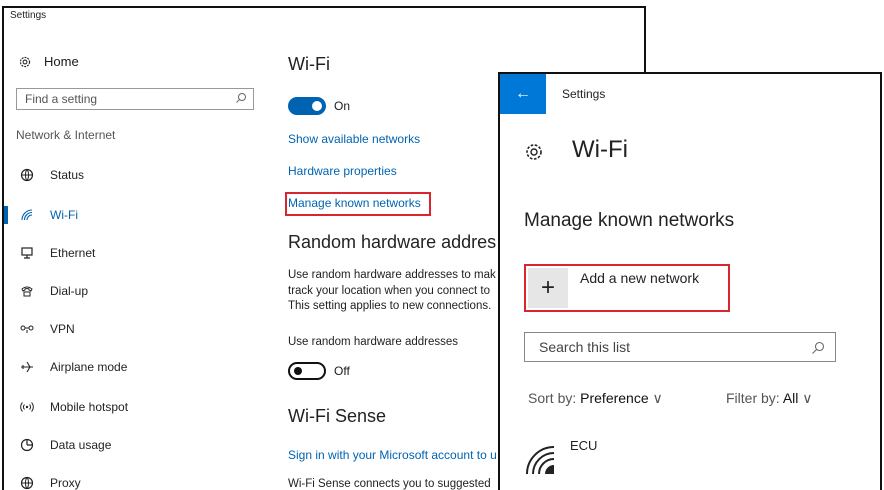  I want to click on description-line: track your location when you connect to, so click(389, 290).